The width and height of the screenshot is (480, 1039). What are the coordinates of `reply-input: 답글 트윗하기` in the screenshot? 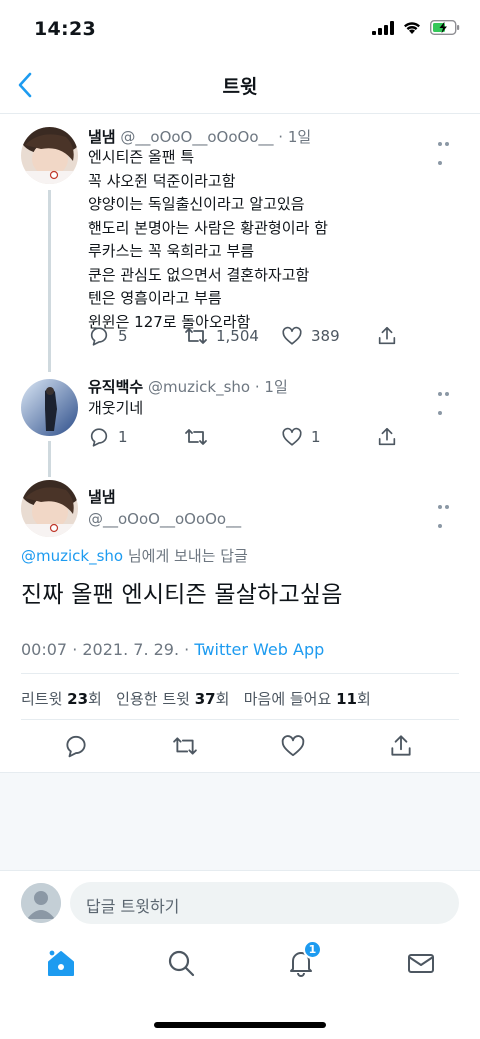 It's located at (264, 903).